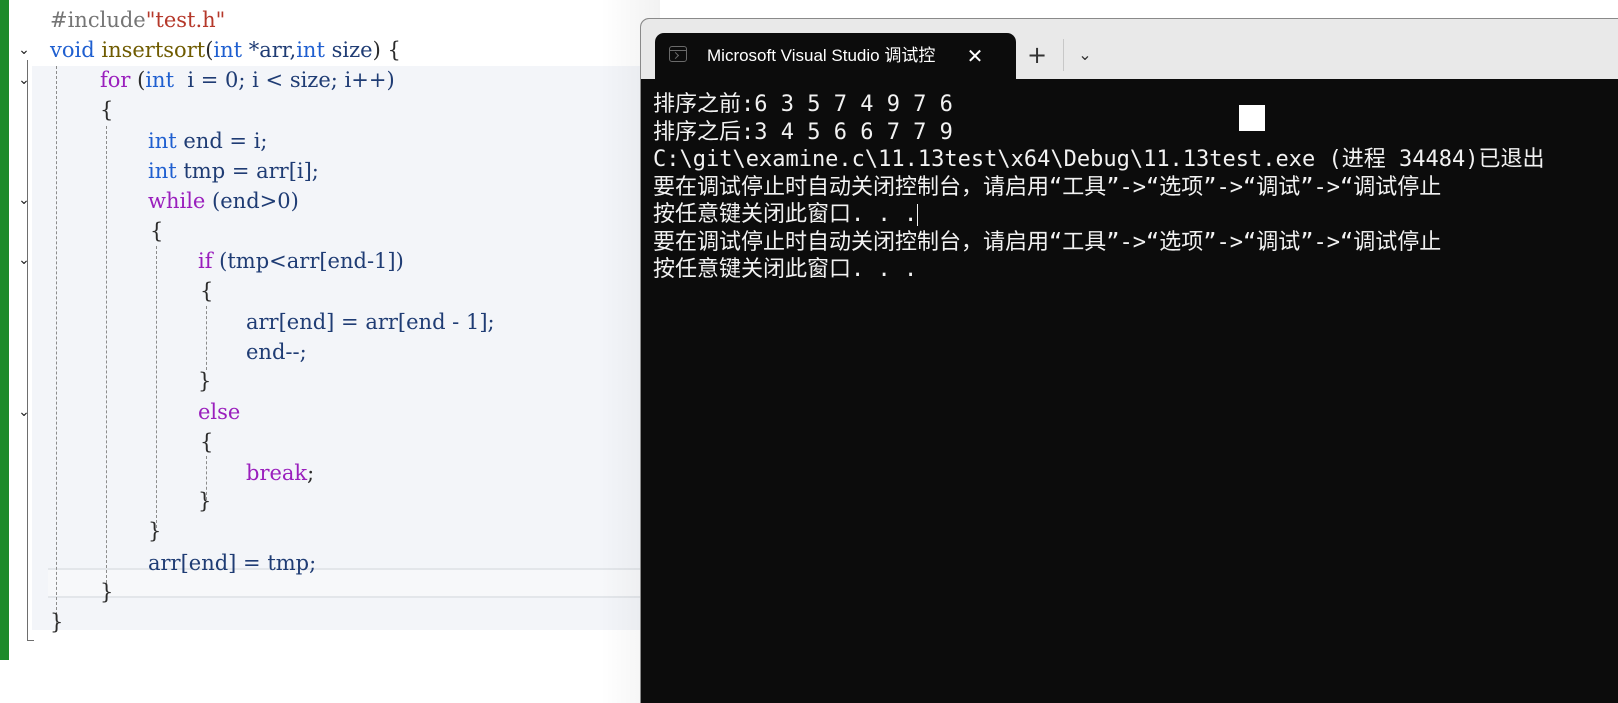  What do you see at coordinates (370, 322) in the screenshot?
I see `code-line-shift: arr[end] = arr[end - 1];` at bounding box center [370, 322].